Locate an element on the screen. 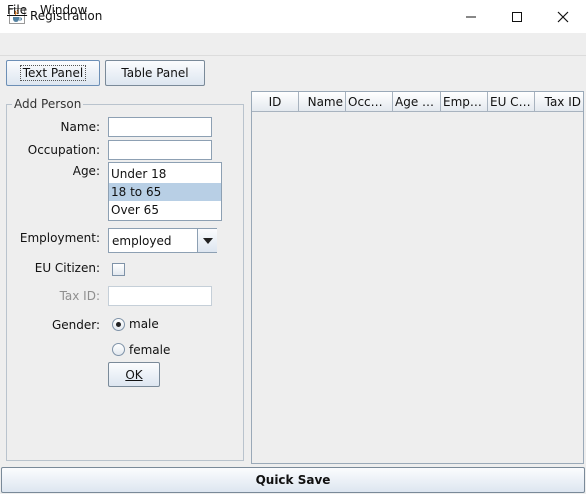  table-panel-button: Table Panel is located at coordinates (155, 73).